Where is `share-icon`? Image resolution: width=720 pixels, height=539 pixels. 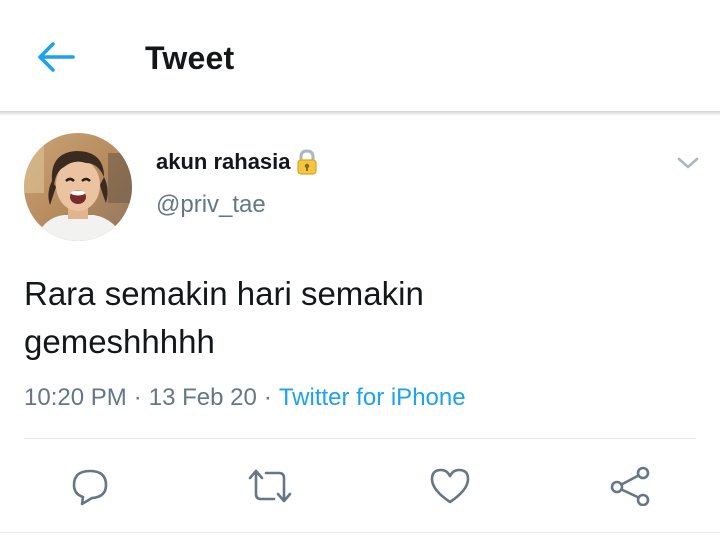
share-icon is located at coordinates (630, 486).